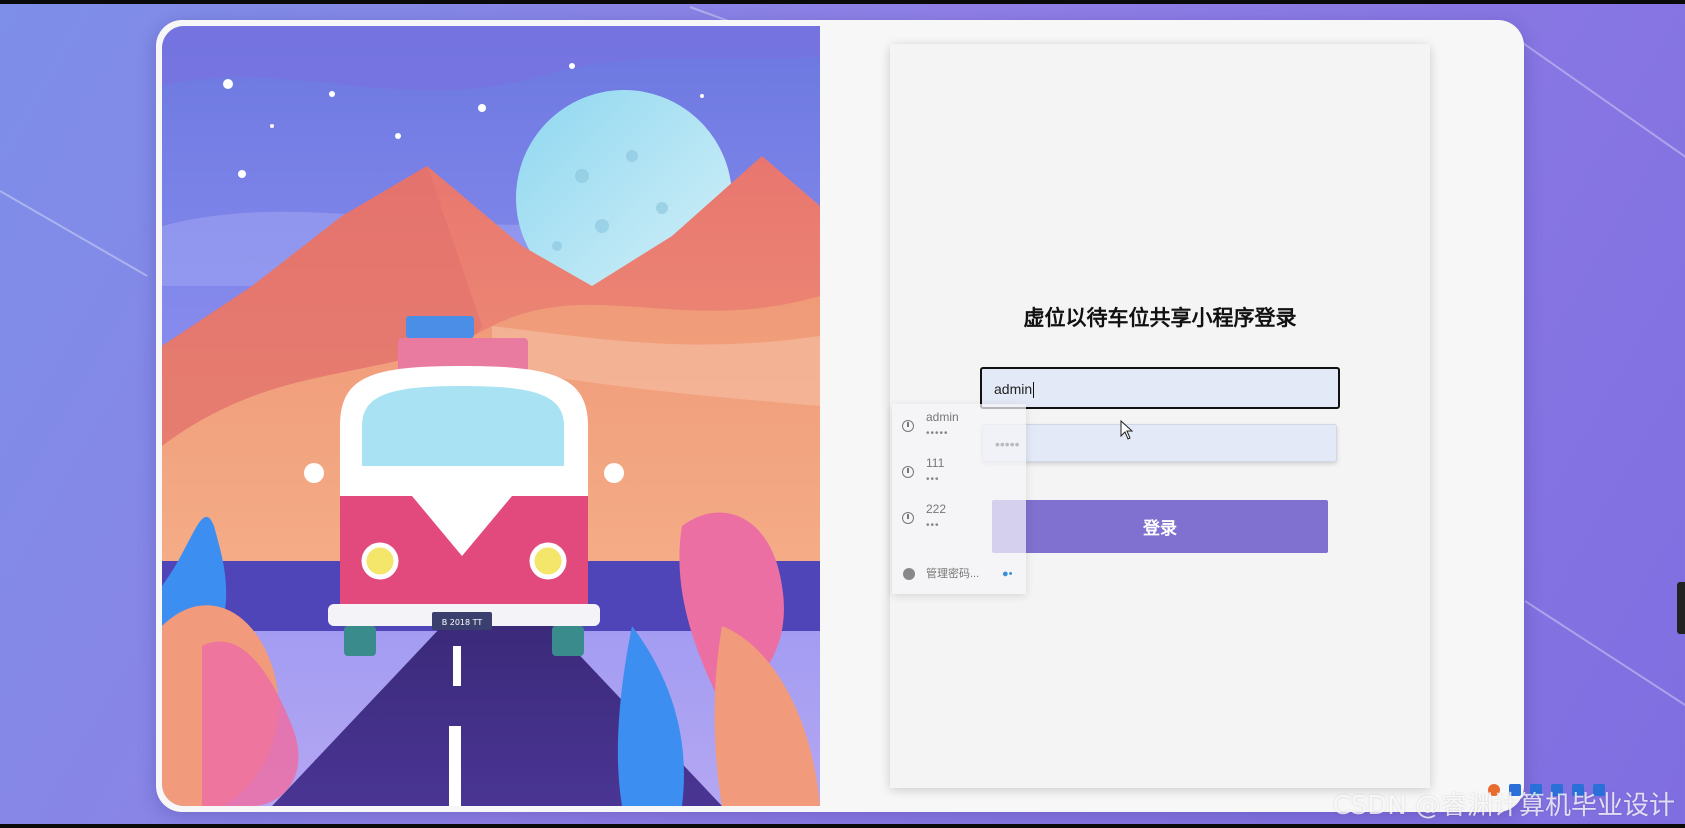  What do you see at coordinates (1013, 389) in the screenshot?
I see `username-value: admin` at bounding box center [1013, 389].